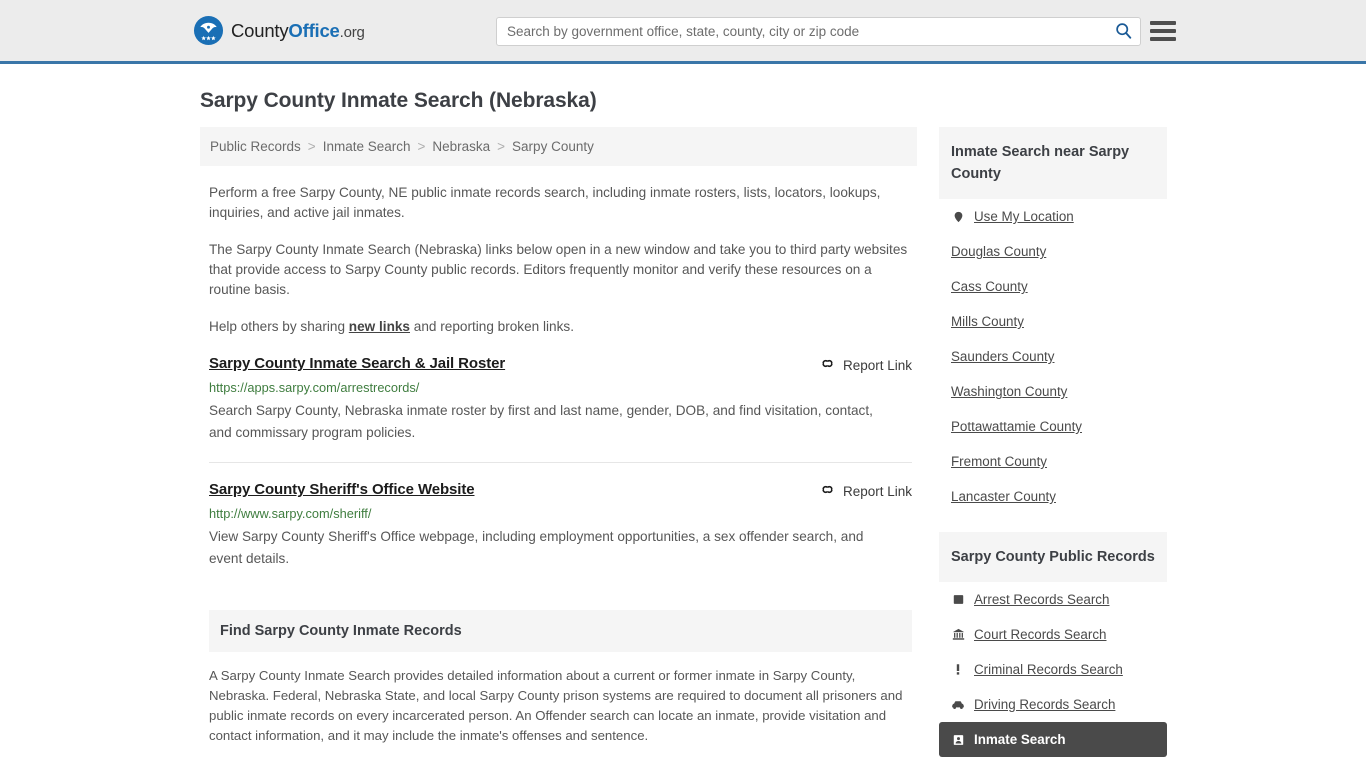 The width and height of the screenshot is (1366, 768). I want to click on breadcrumb-item-nebraska: Nebraska, so click(461, 146).